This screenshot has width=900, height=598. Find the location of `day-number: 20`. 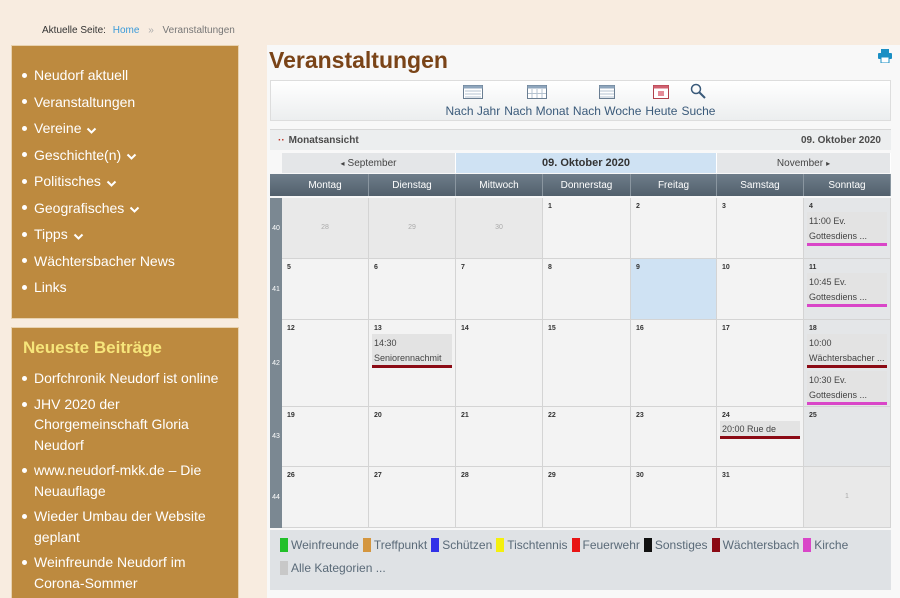

day-number: 20 is located at coordinates (378, 415).